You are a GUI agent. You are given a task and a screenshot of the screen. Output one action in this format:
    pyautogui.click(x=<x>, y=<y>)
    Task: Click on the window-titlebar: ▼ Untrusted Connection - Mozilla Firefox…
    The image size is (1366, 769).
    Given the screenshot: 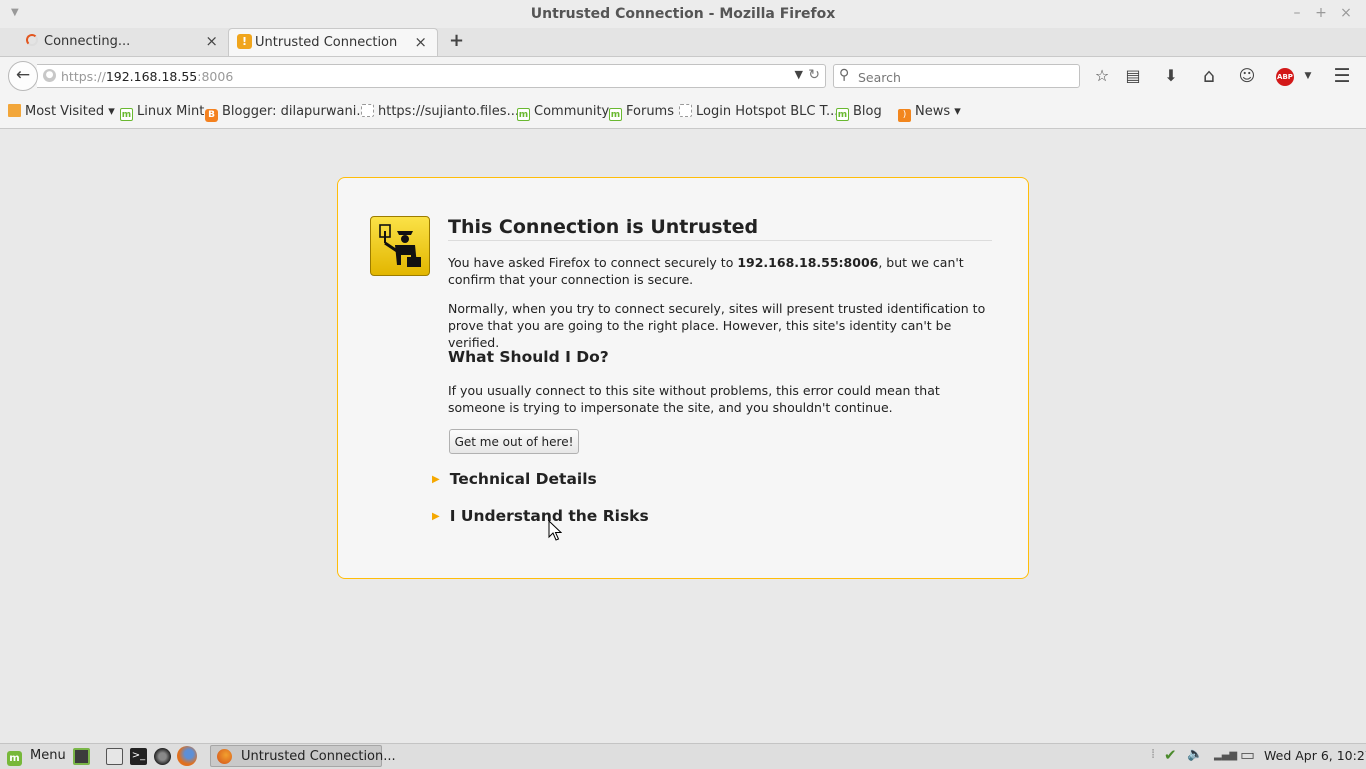 What is the action you would take?
    pyautogui.click(x=683, y=14)
    